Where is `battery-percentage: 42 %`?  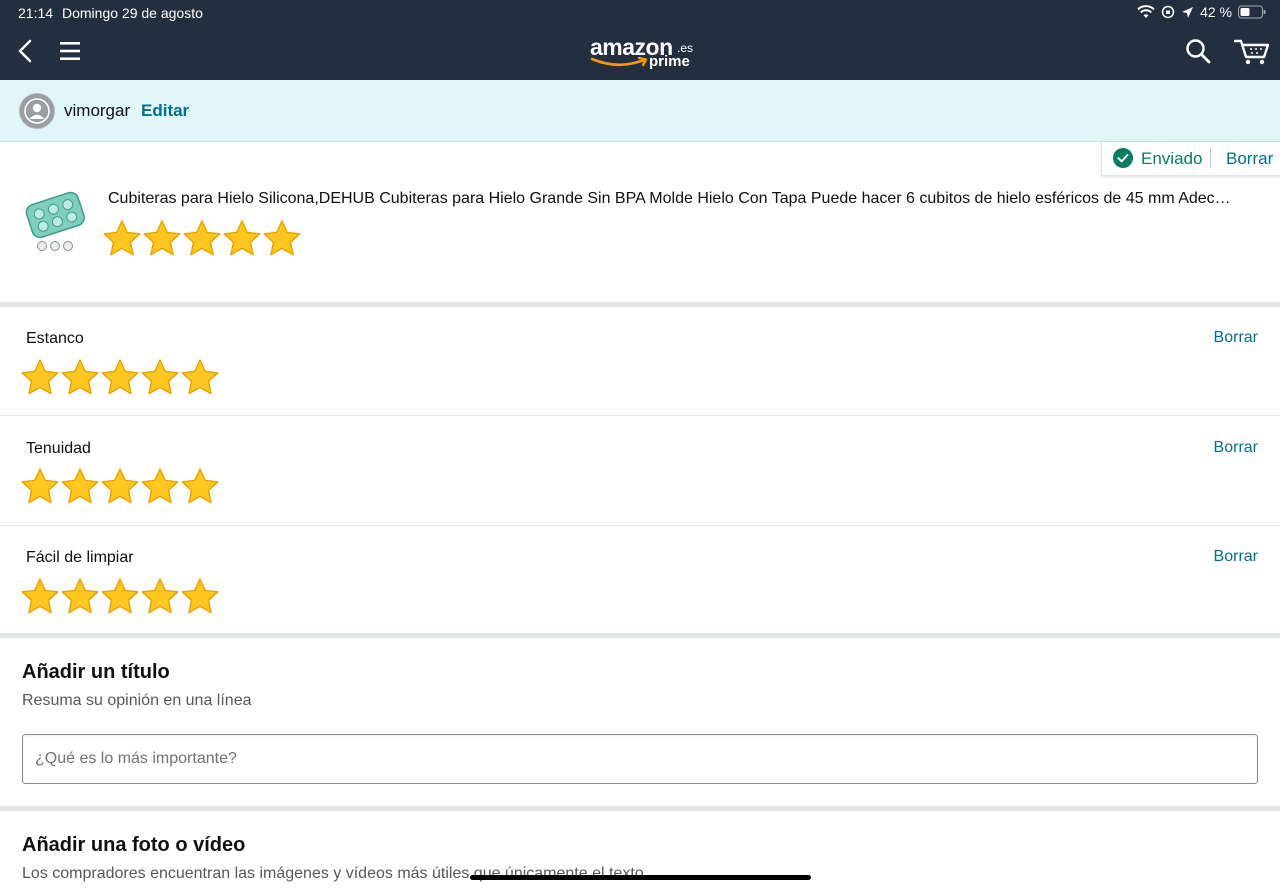 battery-percentage: 42 % is located at coordinates (1216, 12).